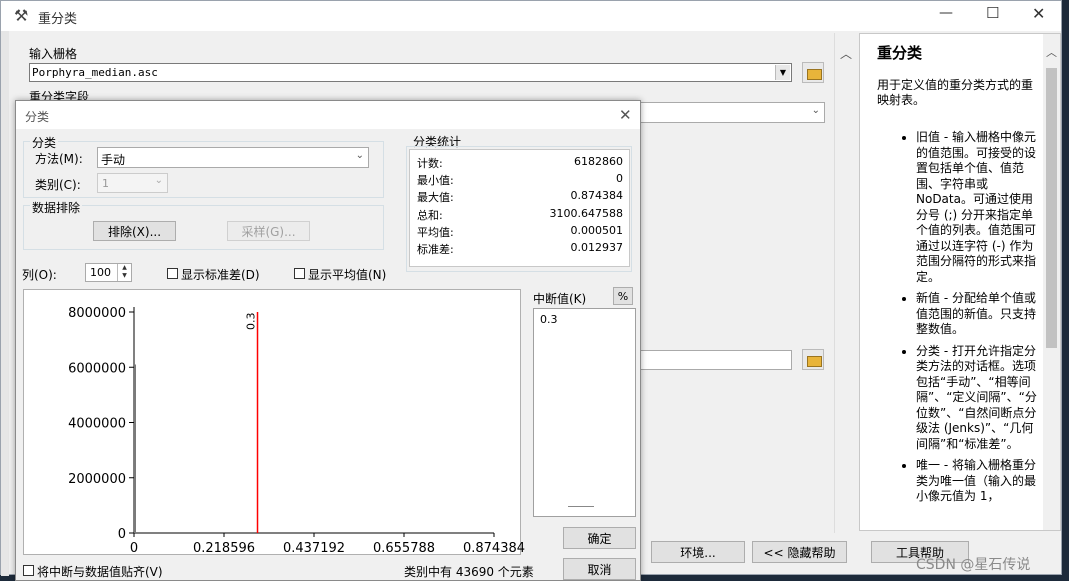 The width and height of the screenshot is (1069, 581). I want to click on snap-label: 将中断与数据值贴齐(V), so click(100, 572).